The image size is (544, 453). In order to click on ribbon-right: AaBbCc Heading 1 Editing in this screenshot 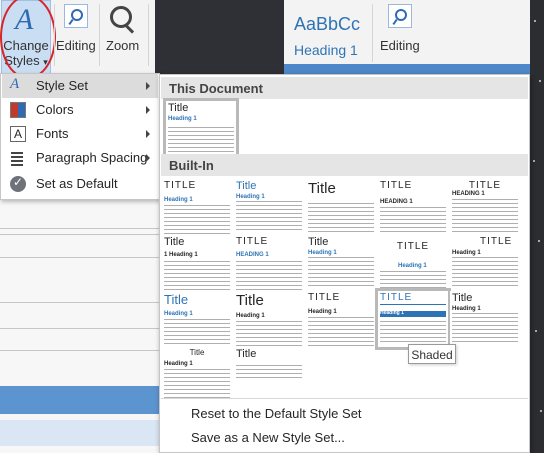, I will do `click(407, 37)`.